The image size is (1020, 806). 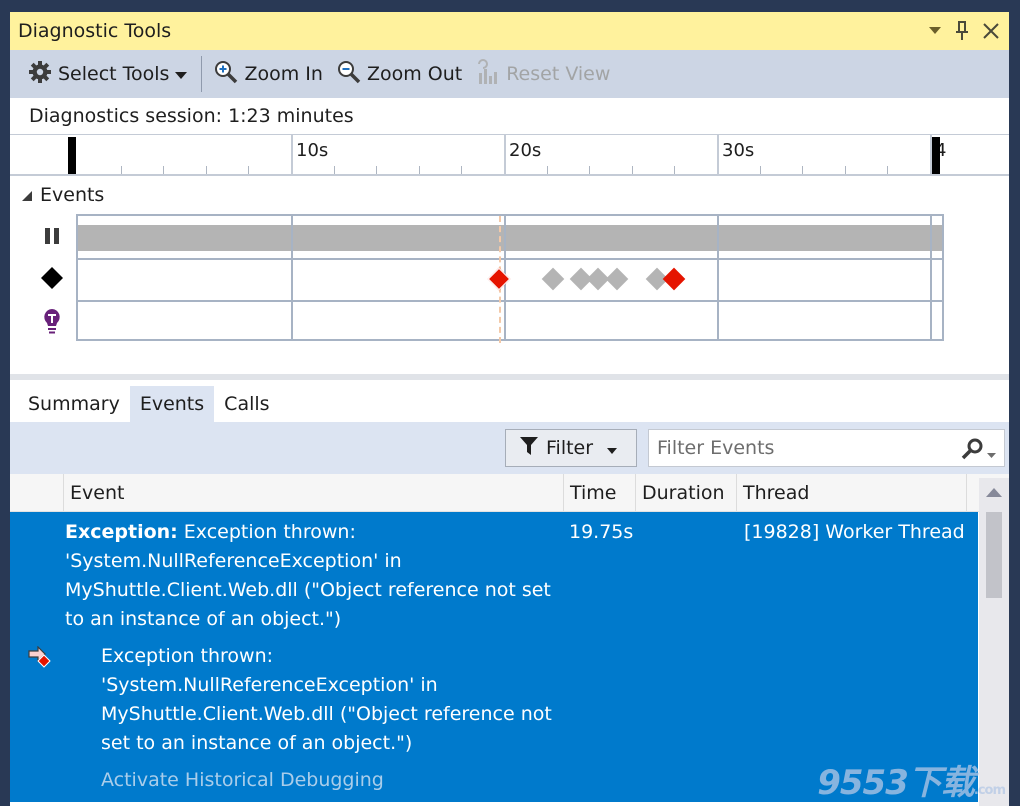 I want to click on close-icon, so click(x=991, y=31).